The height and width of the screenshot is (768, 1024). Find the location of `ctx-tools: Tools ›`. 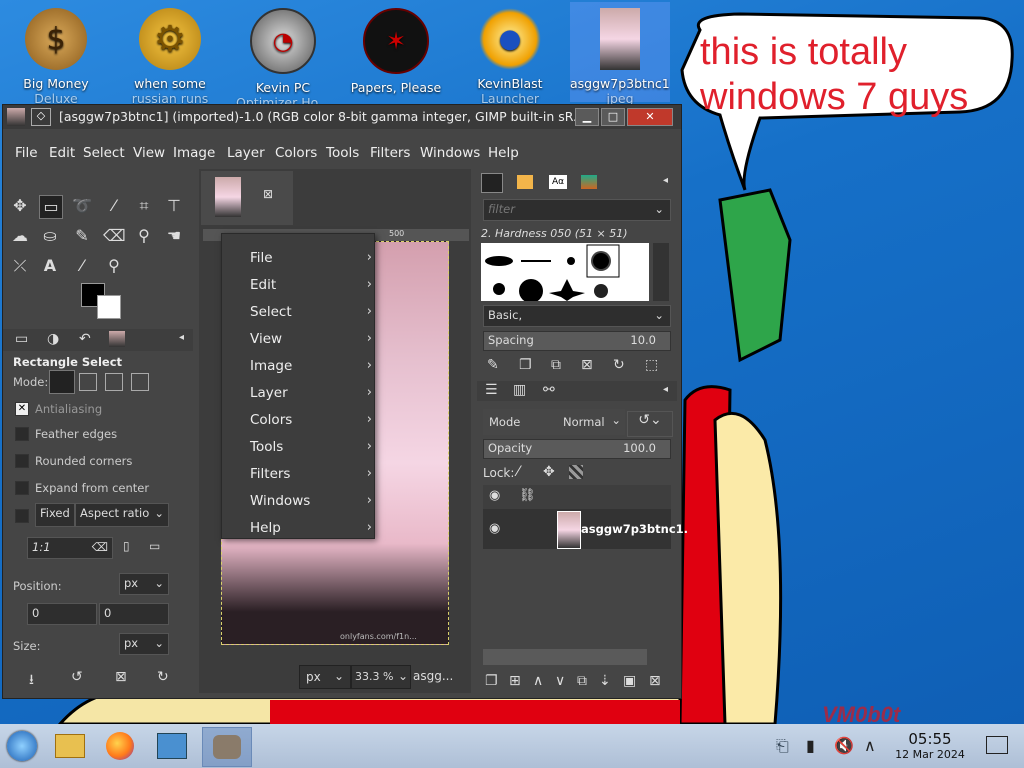

ctx-tools: Tools › is located at coordinates (311, 447).